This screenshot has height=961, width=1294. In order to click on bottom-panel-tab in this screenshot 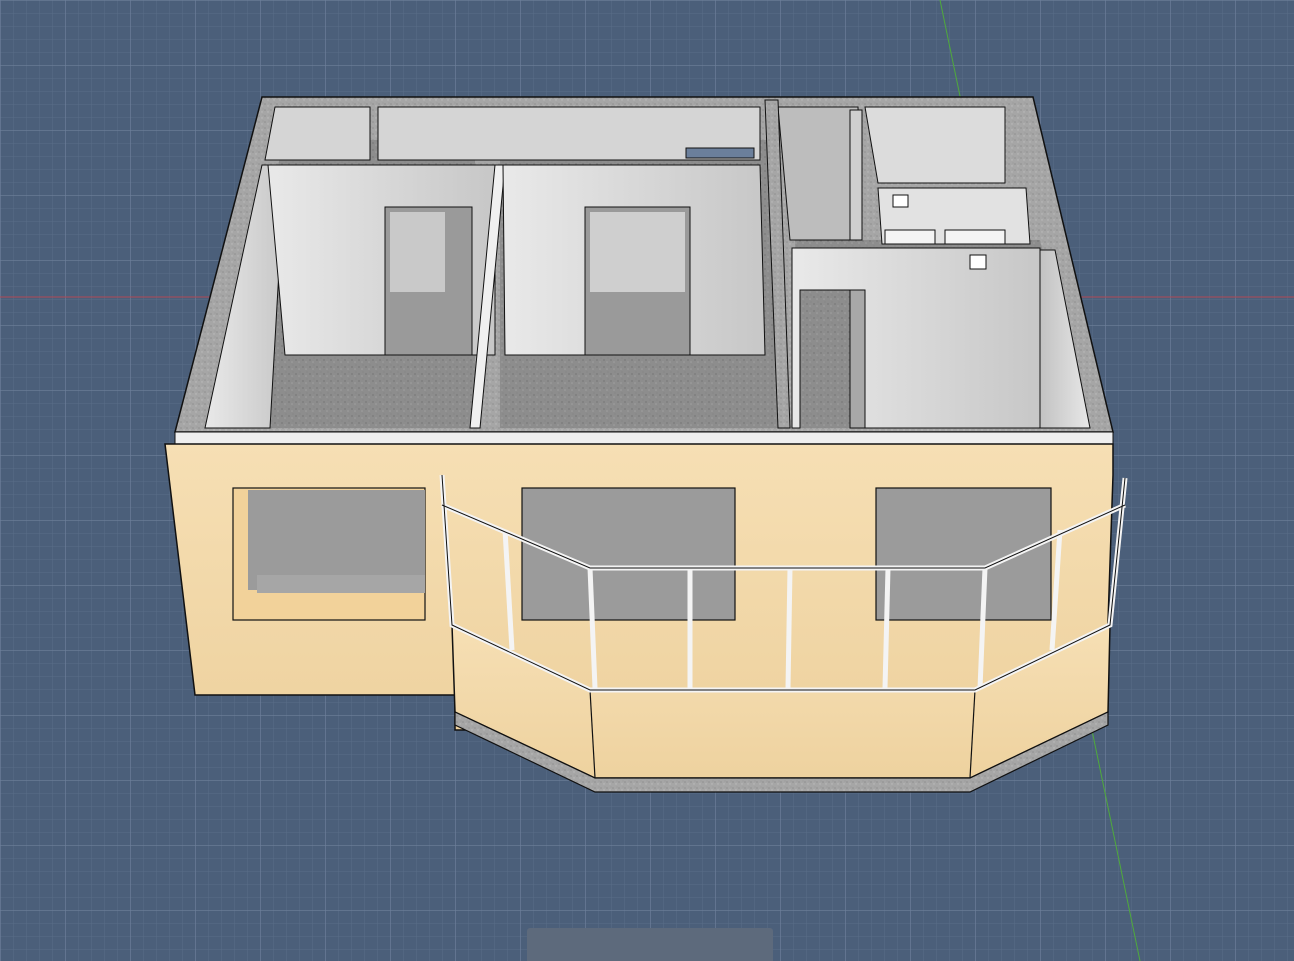, I will do `click(650, 944)`.